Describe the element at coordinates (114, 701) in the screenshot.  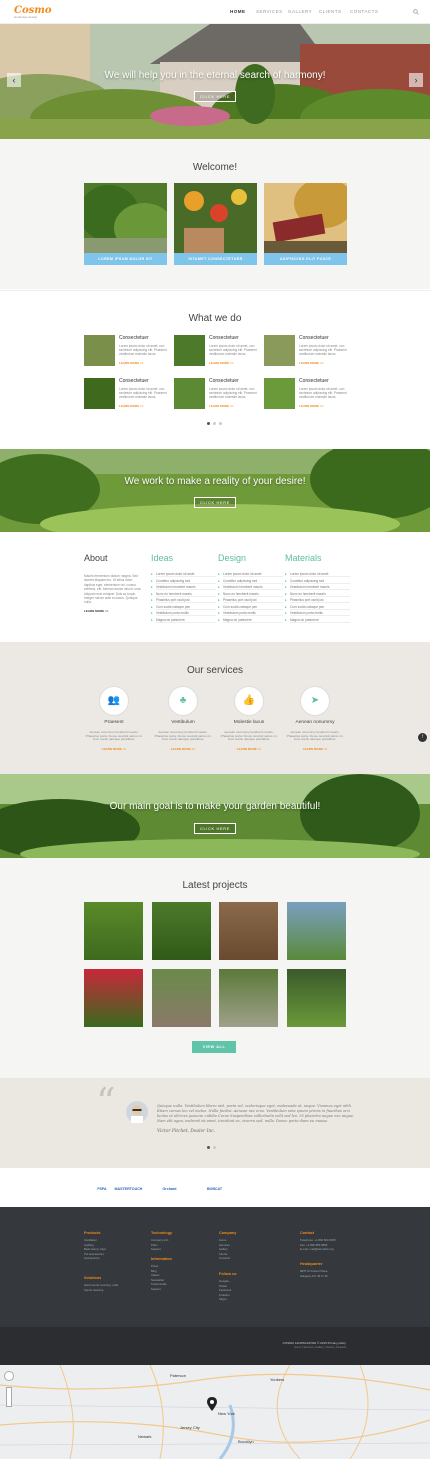
I see `service-circle: 👥` at that location.